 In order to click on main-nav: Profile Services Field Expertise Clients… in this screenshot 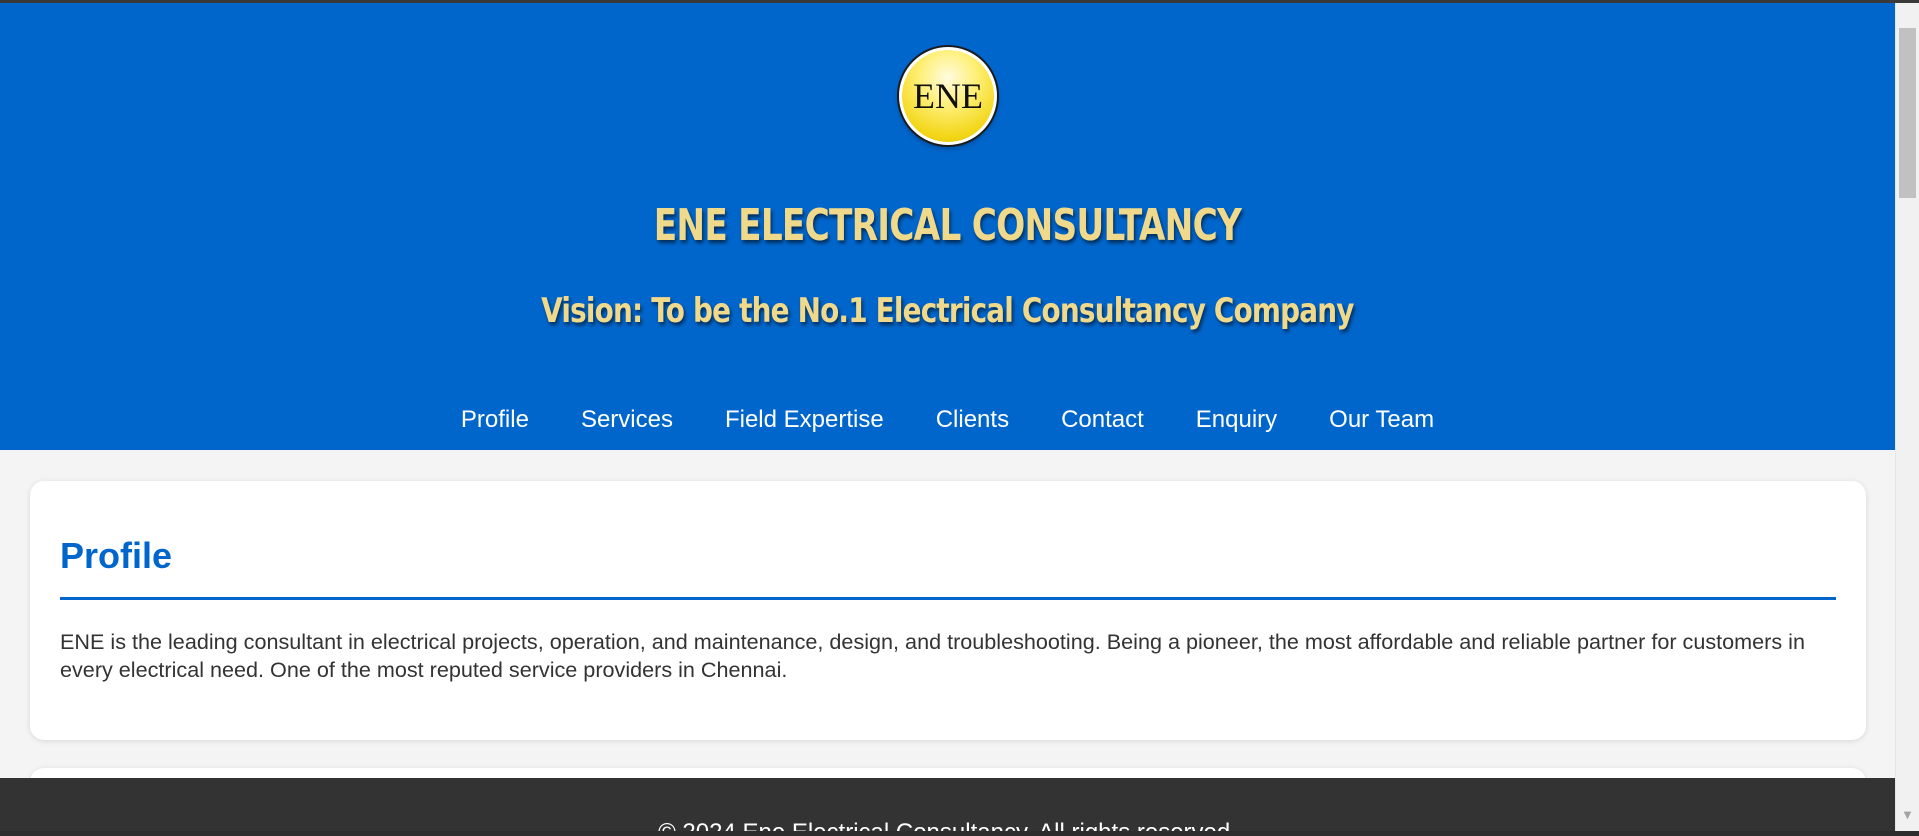, I will do `click(947, 420)`.